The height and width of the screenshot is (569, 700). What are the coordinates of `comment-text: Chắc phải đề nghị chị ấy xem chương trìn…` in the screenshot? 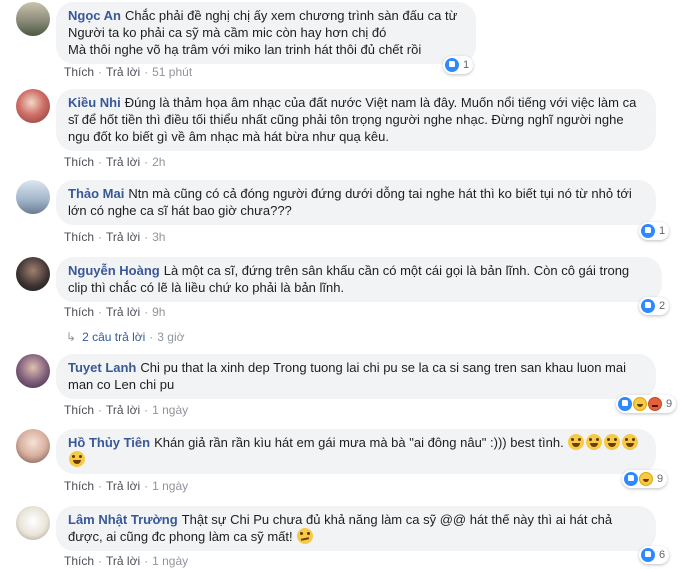 It's located at (263, 32).